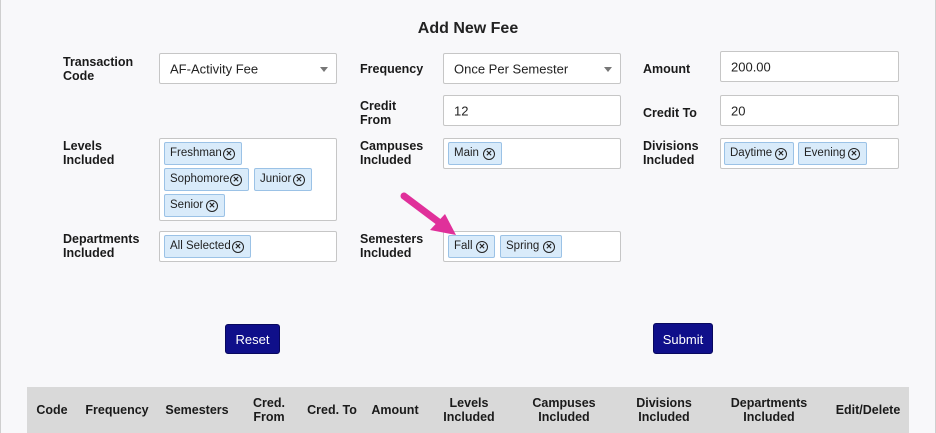  I want to click on credit-to-input: 20, so click(809, 110).